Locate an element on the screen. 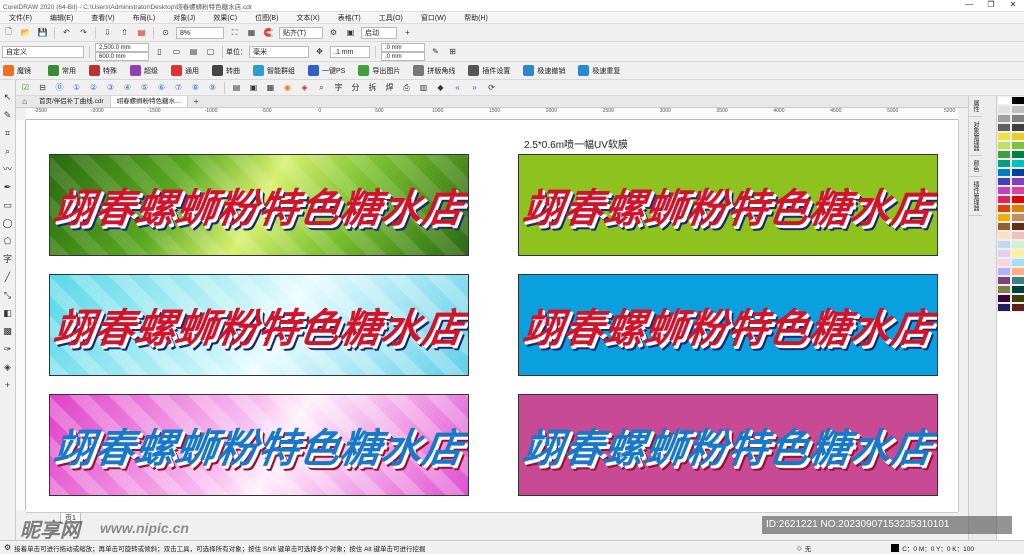  full-screen-icon: ⛶ is located at coordinates (234, 32).